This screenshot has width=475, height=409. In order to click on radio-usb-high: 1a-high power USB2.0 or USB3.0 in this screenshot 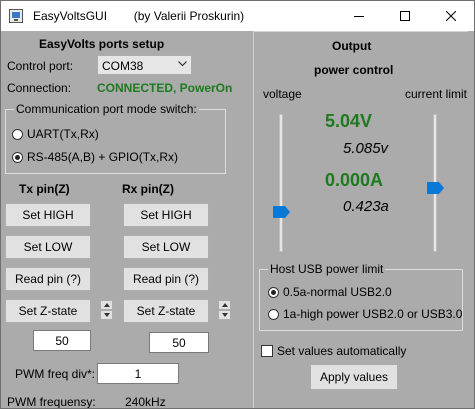, I will do `click(365, 314)`.